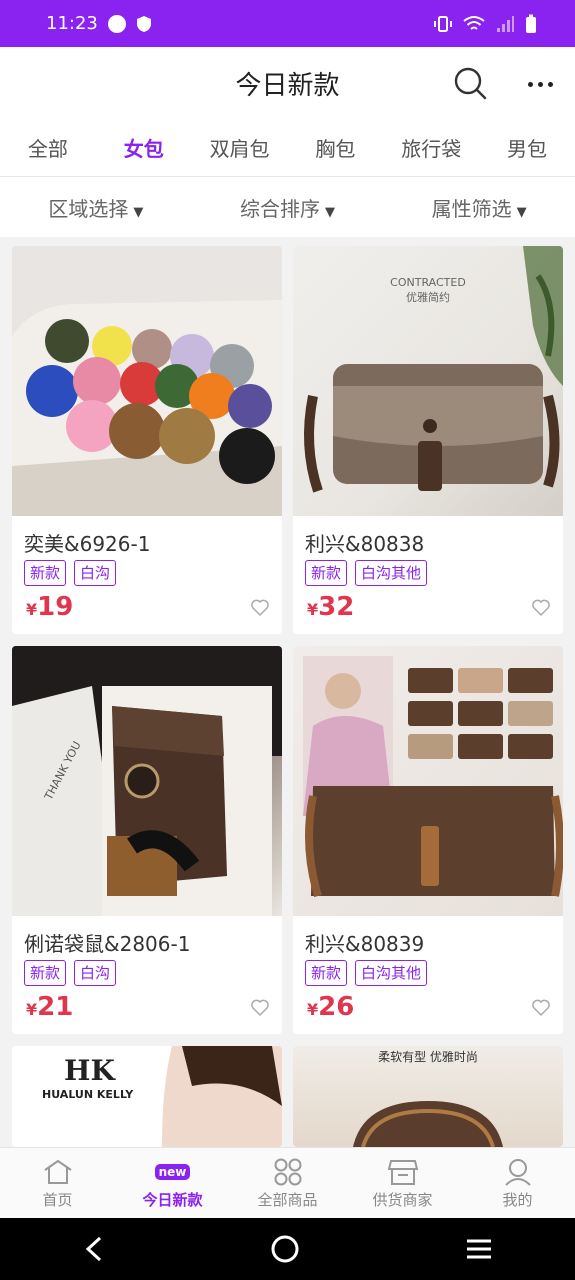  I want to click on more-button, so click(540, 84).